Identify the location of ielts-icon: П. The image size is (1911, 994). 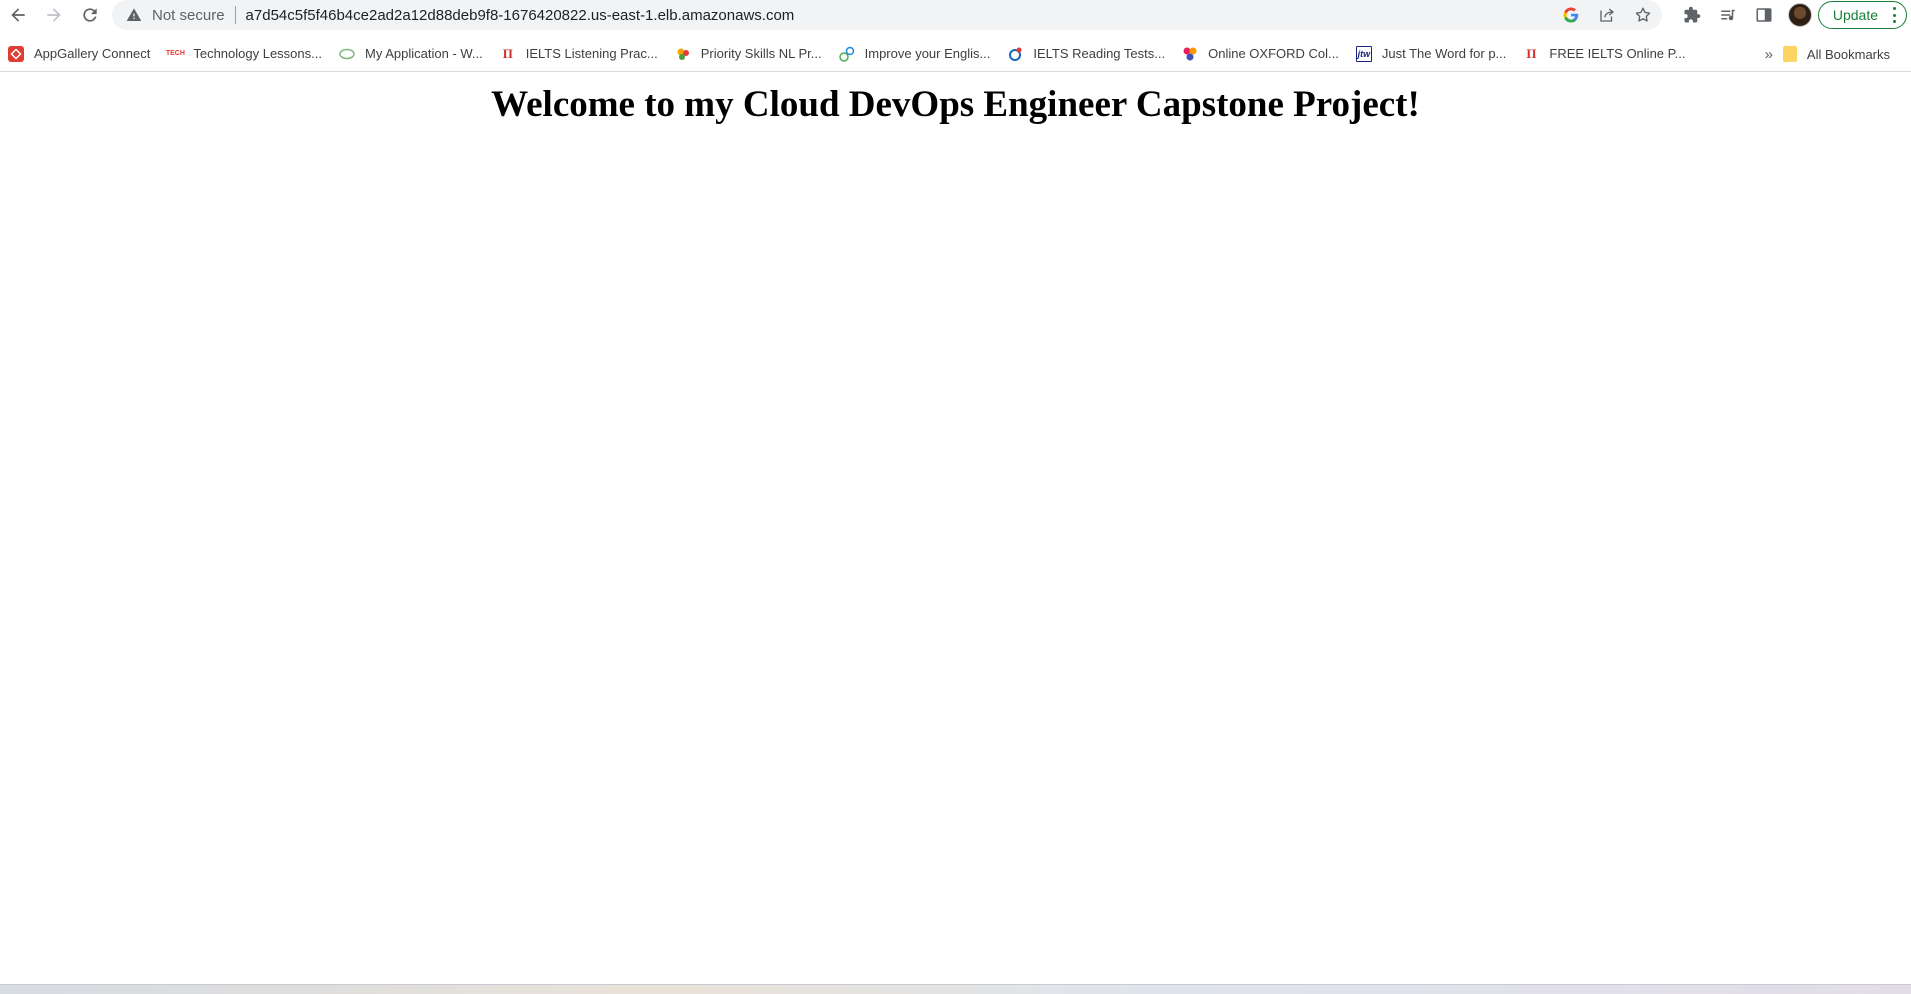
(507, 53).